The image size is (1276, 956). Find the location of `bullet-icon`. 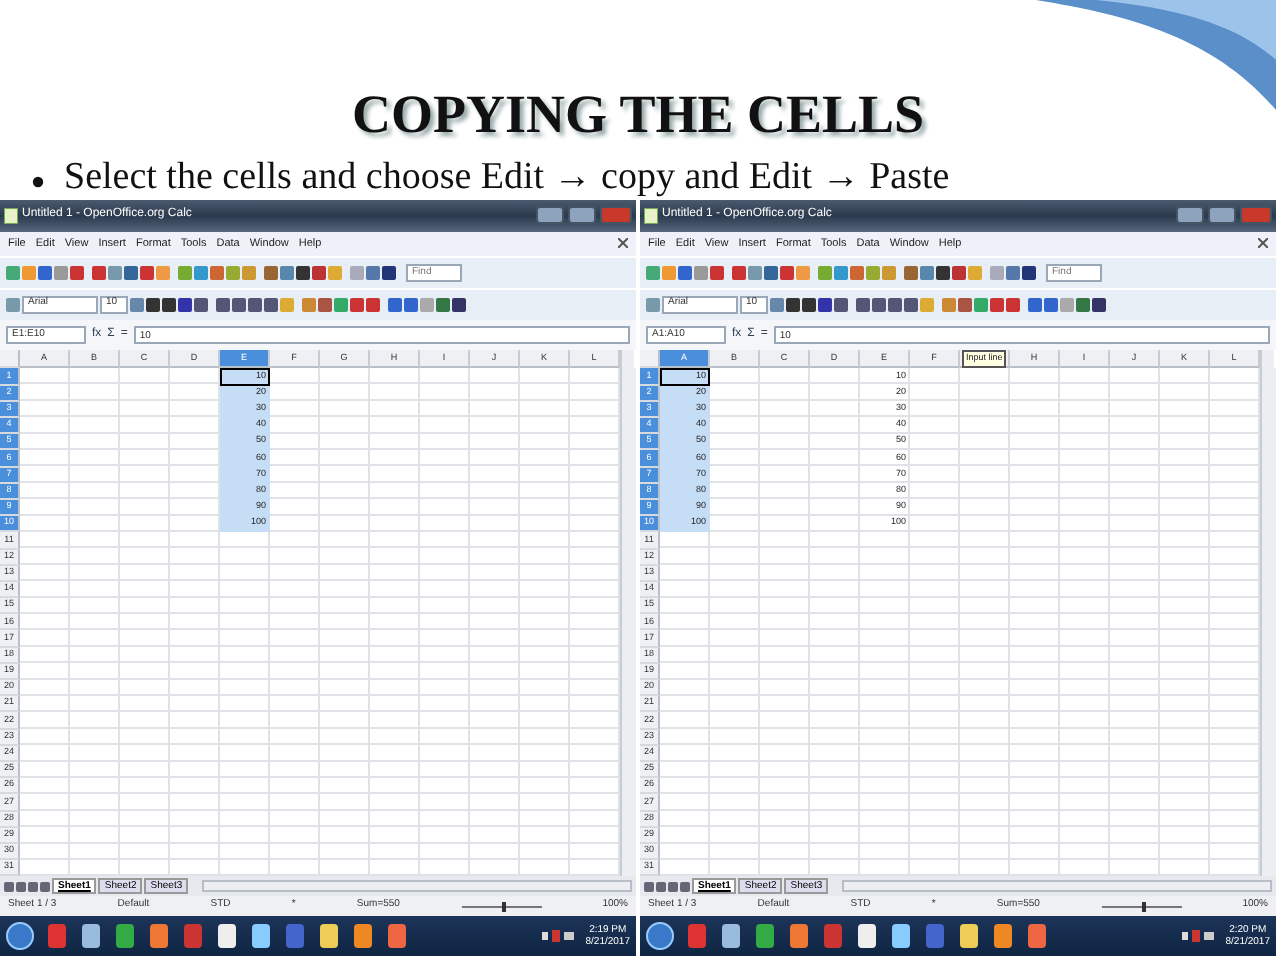

bullet-icon is located at coordinates (38, 182).